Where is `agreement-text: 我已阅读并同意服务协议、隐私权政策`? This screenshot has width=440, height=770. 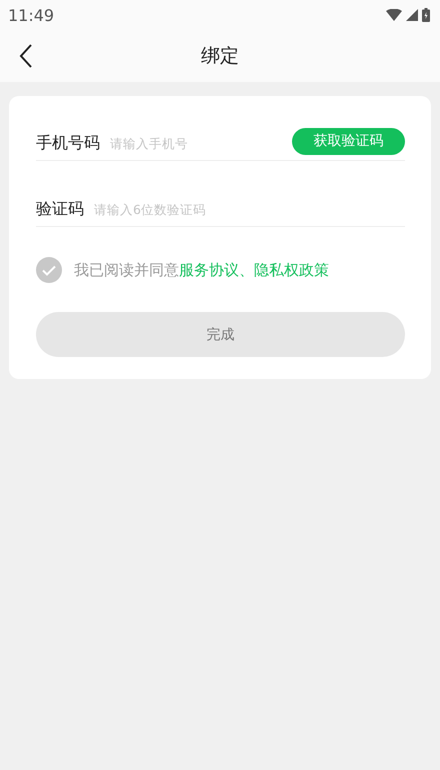
agreement-text: 我已阅读并同意服务协议、隐私权政策 is located at coordinates (201, 270).